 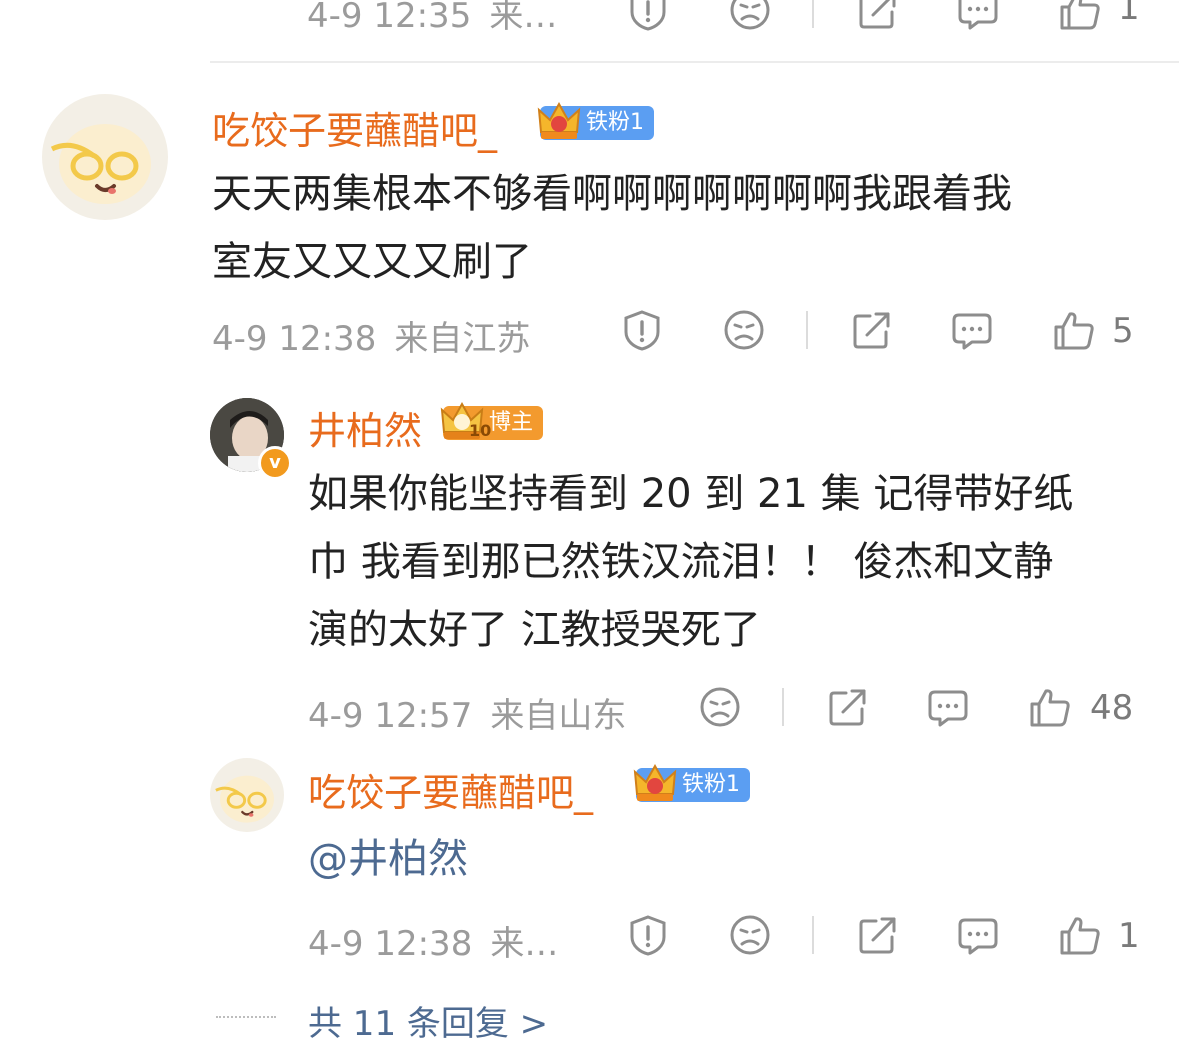 What do you see at coordinates (511, 422) in the screenshot?
I see `badge-label: 博主` at bounding box center [511, 422].